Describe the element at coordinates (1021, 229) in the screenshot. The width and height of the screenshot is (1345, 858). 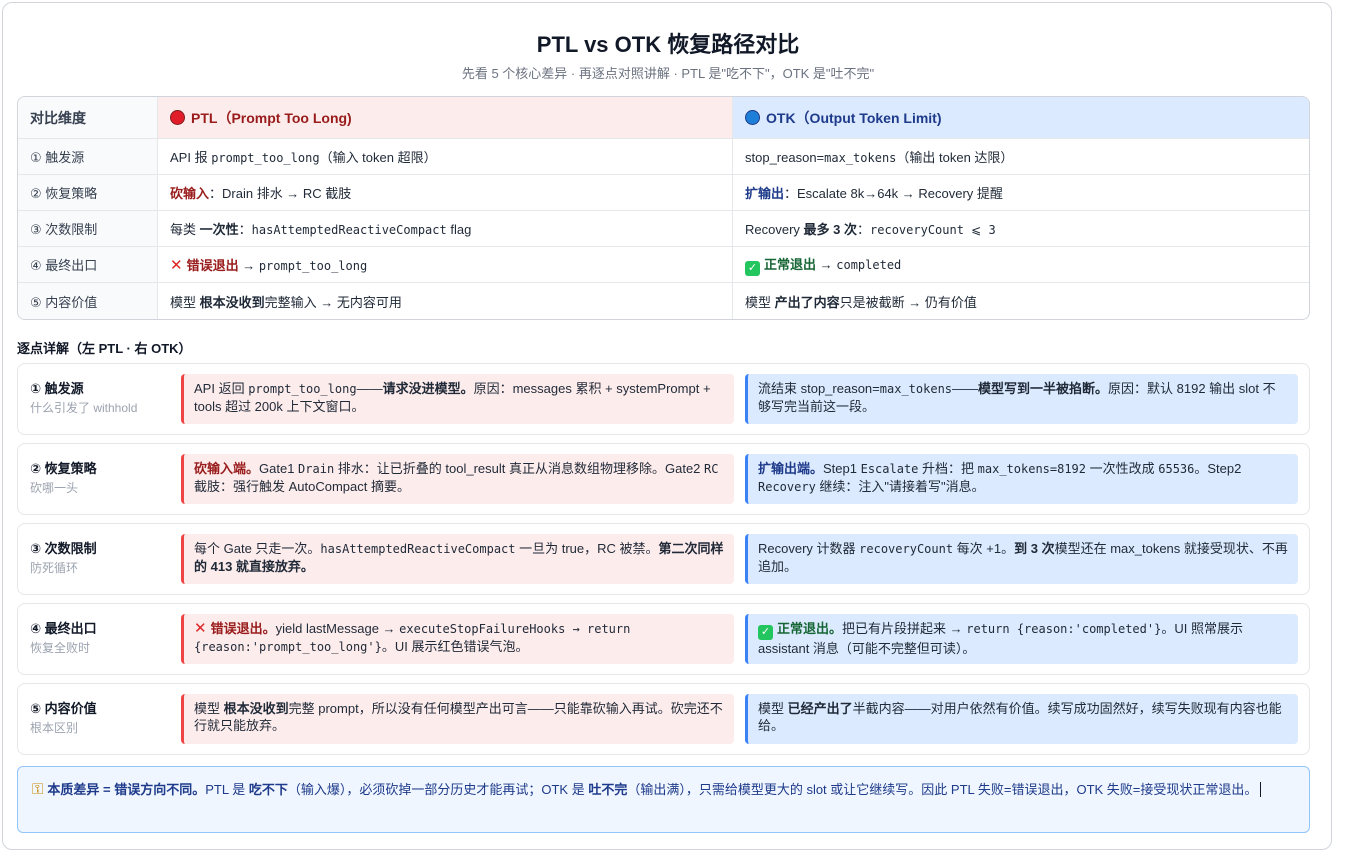
I see `row-otk-cell: Recovery 最多 3 次：recoveryCount ⩽ 3` at that location.